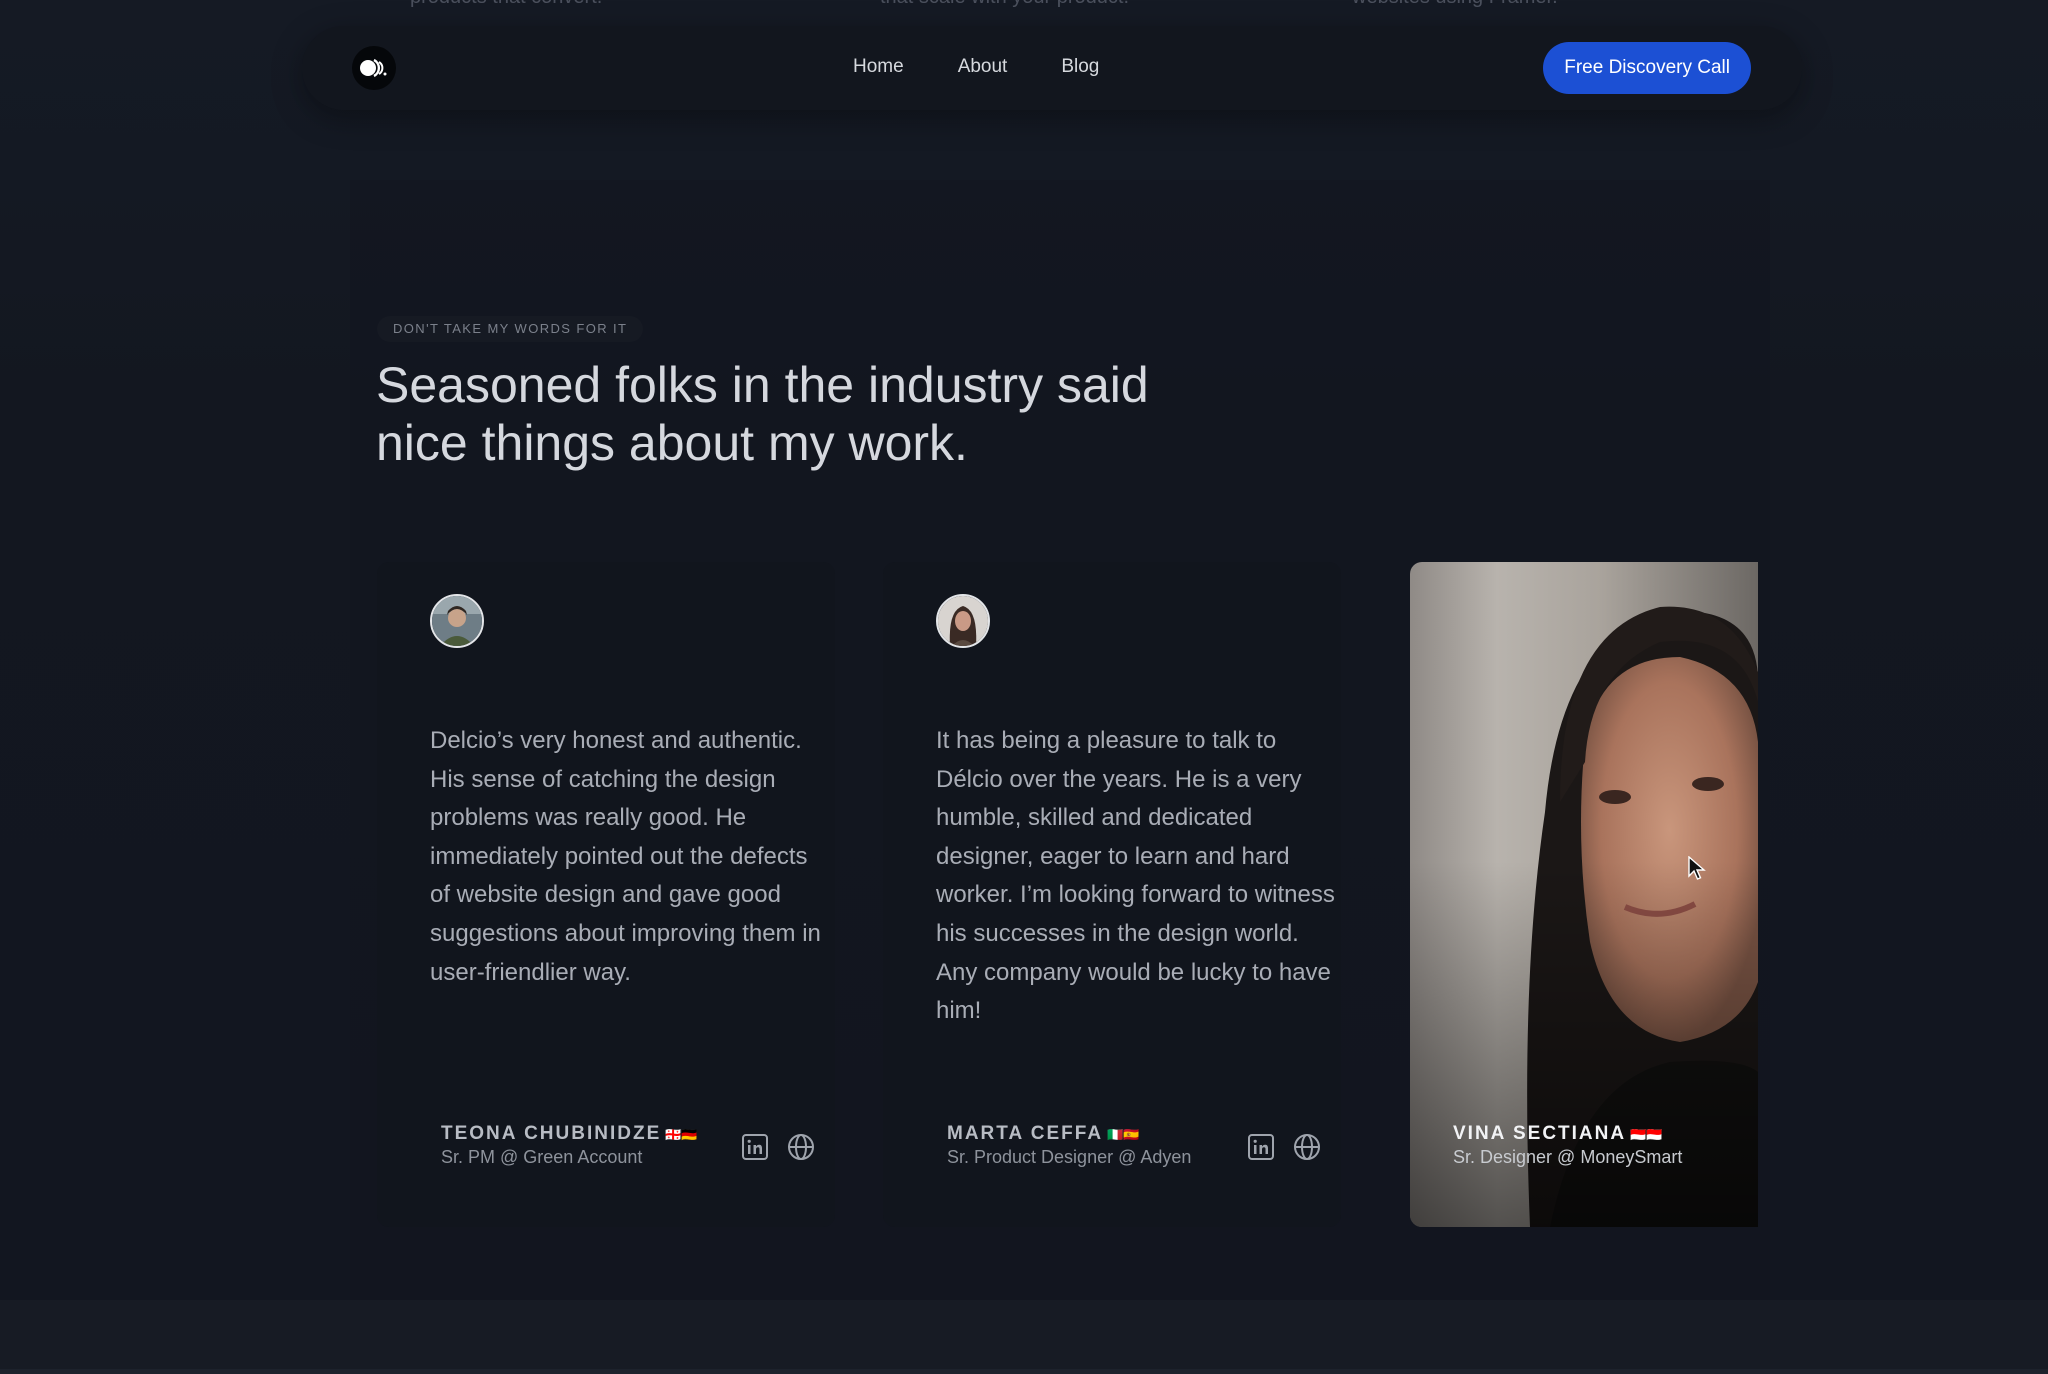 The width and height of the screenshot is (2048, 1374). I want to click on headline-line: Seasoned folks in the industry said, so click(762, 385).